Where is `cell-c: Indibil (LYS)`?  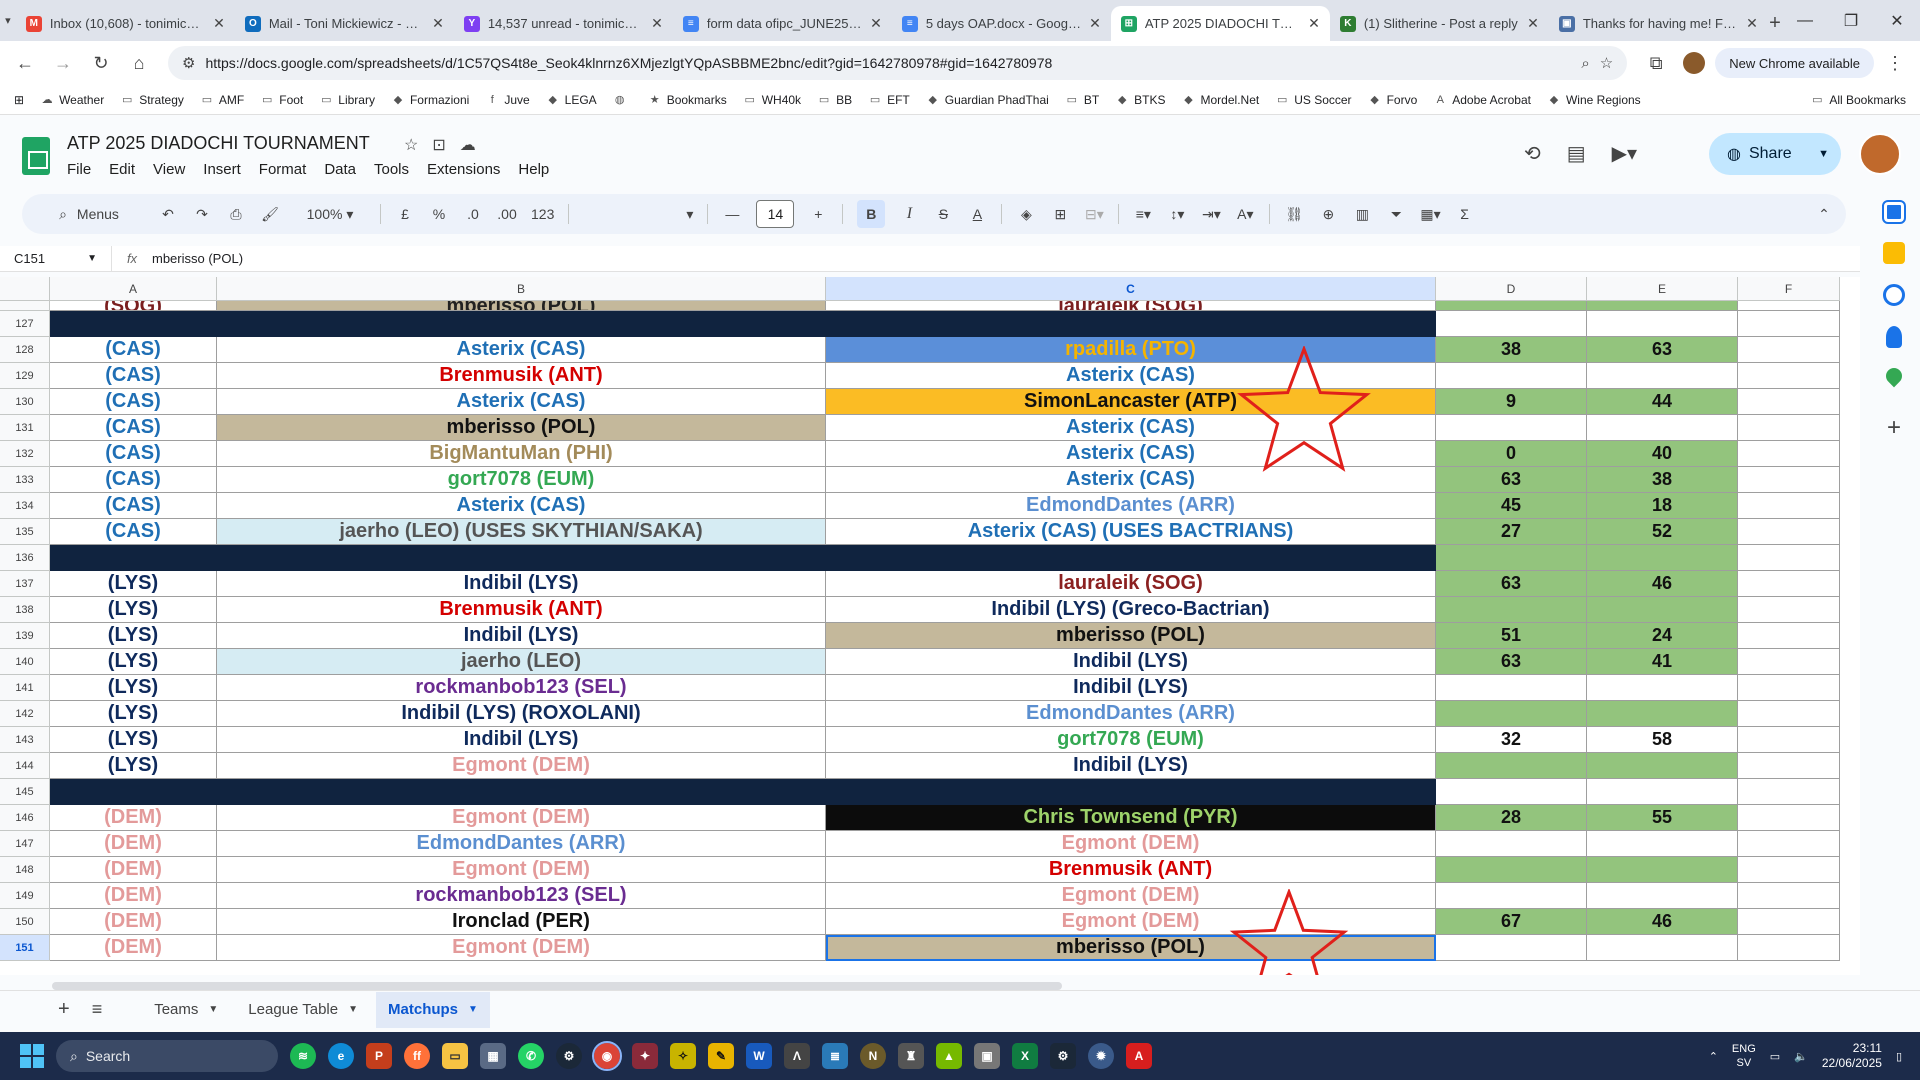
cell-c: Indibil (LYS) is located at coordinates (1131, 766).